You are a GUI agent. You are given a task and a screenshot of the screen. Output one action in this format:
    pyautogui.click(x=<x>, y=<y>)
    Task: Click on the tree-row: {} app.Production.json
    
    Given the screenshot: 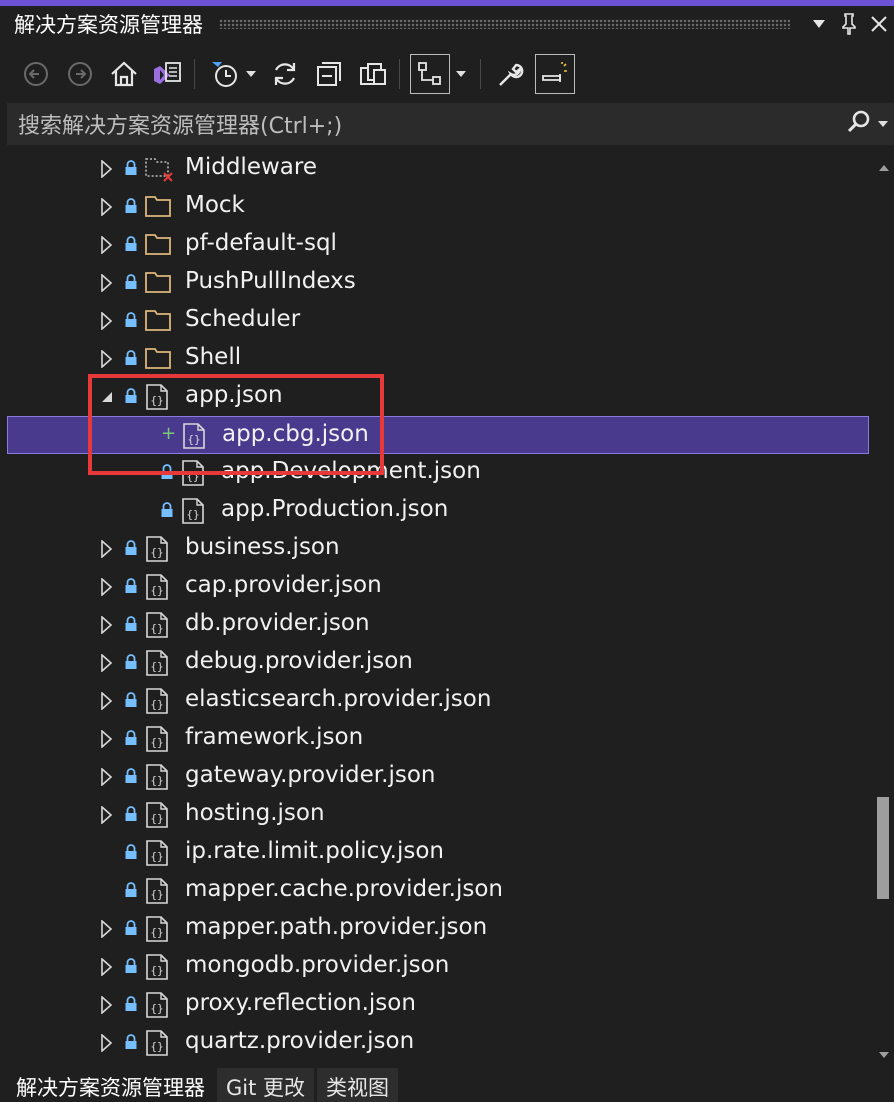 What is the action you would take?
    pyautogui.click(x=438, y=511)
    